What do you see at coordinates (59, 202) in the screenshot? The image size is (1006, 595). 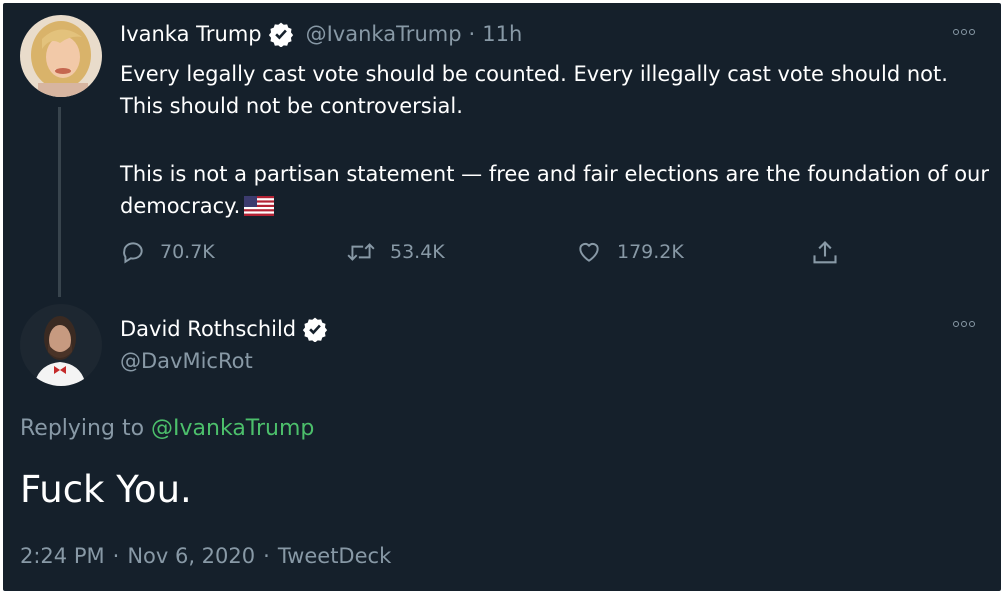 I see `thread-connector-line` at bounding box center [59, 202].